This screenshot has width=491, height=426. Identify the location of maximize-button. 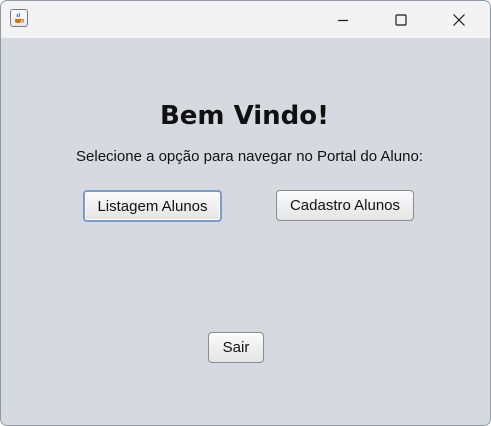
(401, 19).